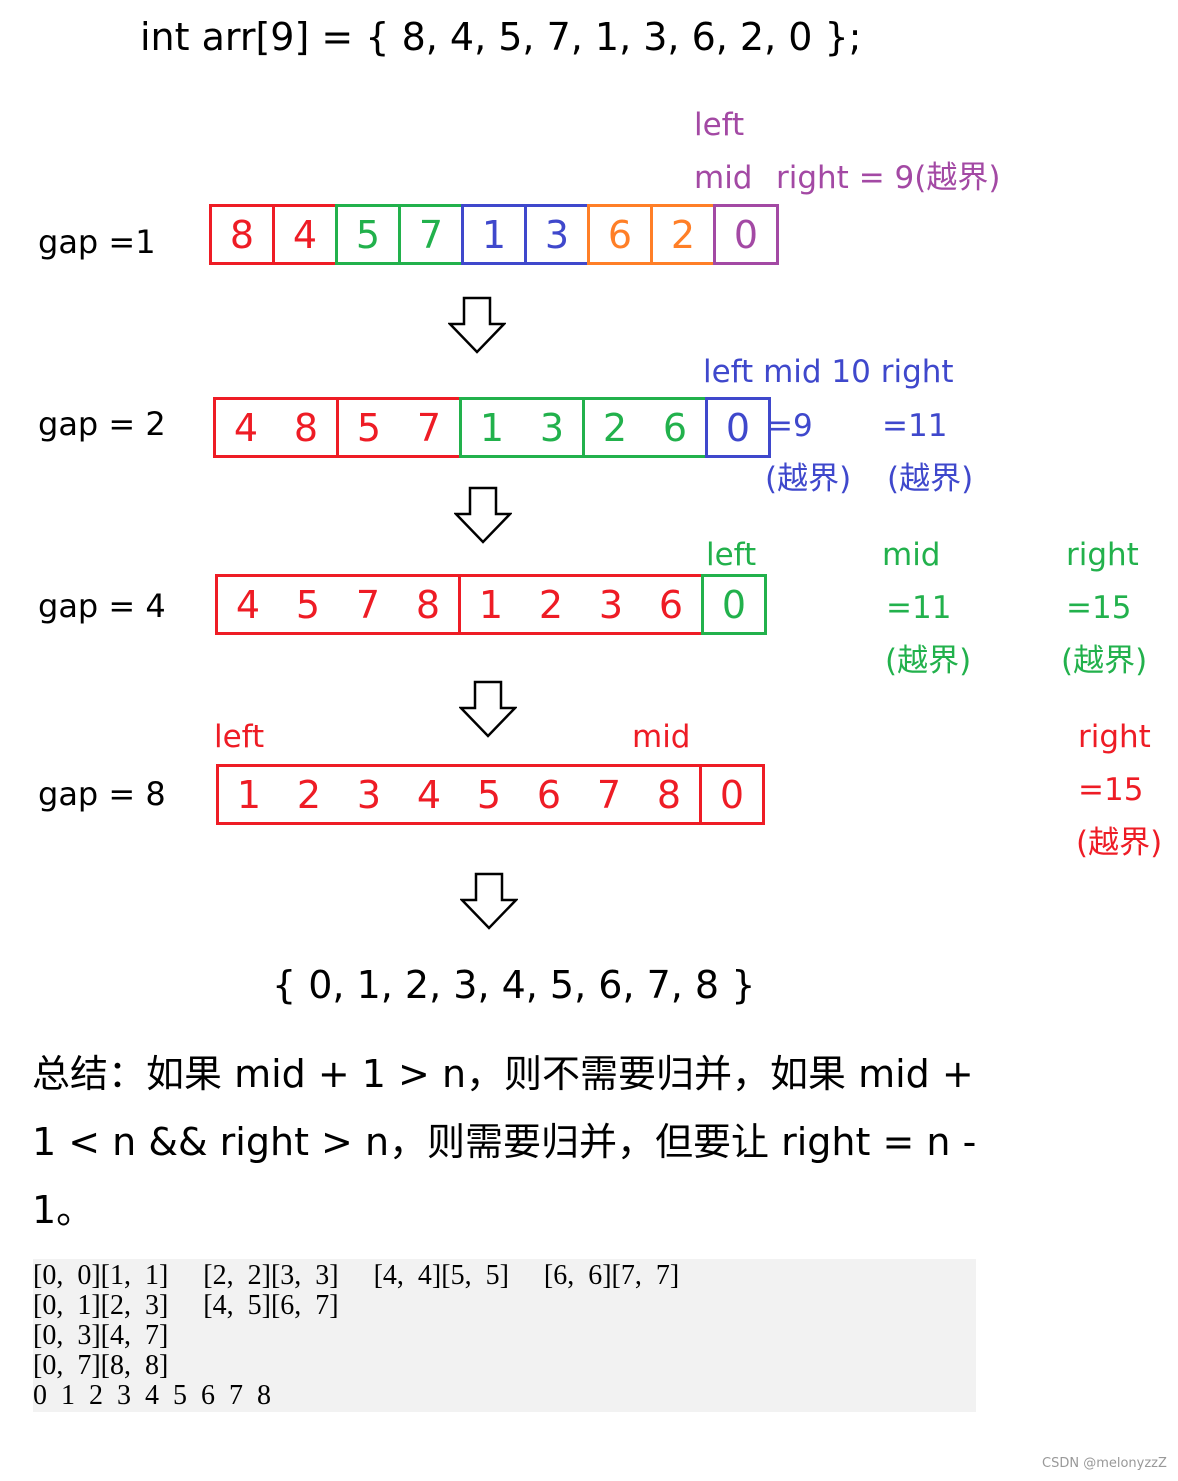  Describe the element at coordinates (661, 737) in the screenshot. I see `r4-mid-label: mid` at that location.